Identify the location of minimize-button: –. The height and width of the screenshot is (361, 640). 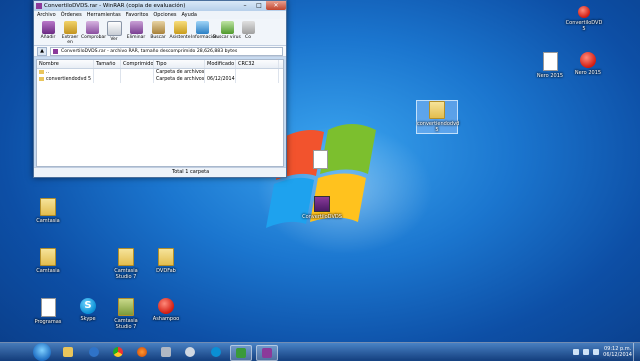
(245, 5).